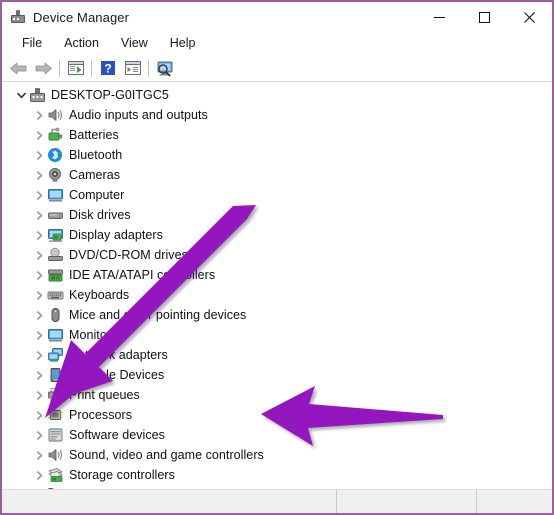  What do you see at coordinates (97, 195) in the screenshot?
I see `tree-item-label: Computer` at bounding box center [97, 195].